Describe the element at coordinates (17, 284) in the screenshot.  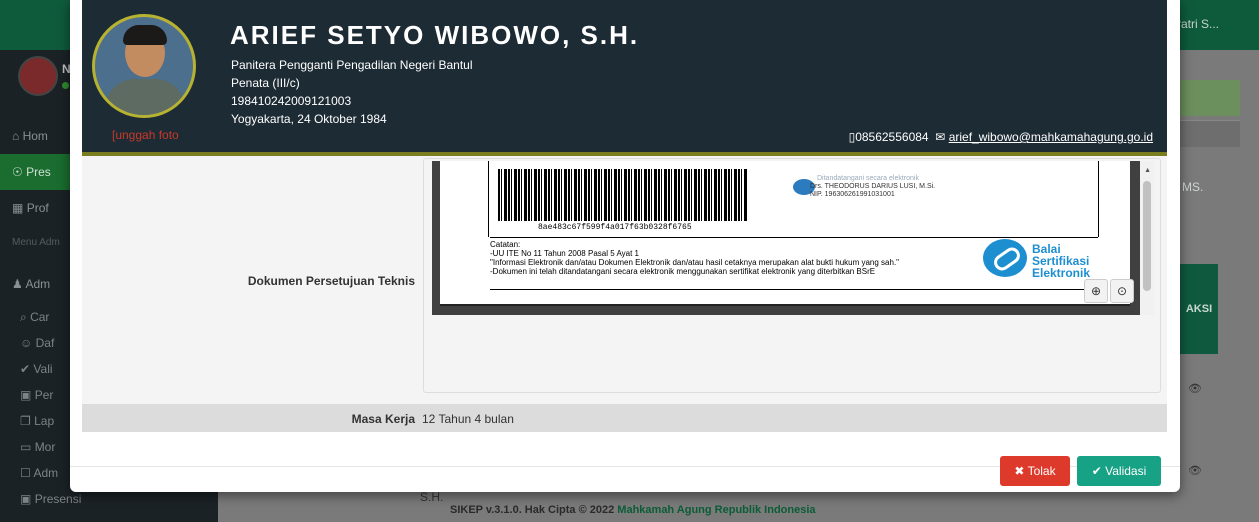
I see `user-icon: ♟` at that location.